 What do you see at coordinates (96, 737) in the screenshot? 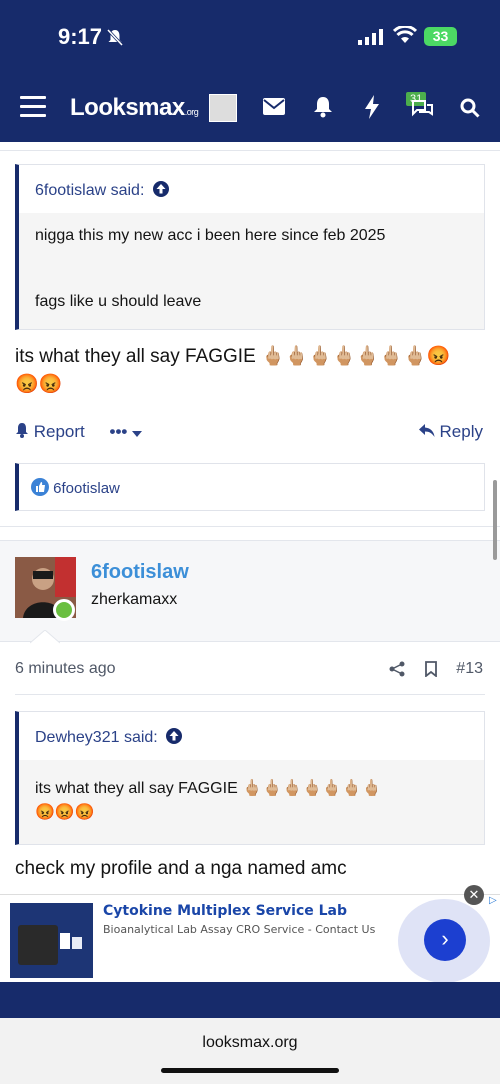
I see `quote-author: Dewhey321 said:` at bounding box center [96, 737].